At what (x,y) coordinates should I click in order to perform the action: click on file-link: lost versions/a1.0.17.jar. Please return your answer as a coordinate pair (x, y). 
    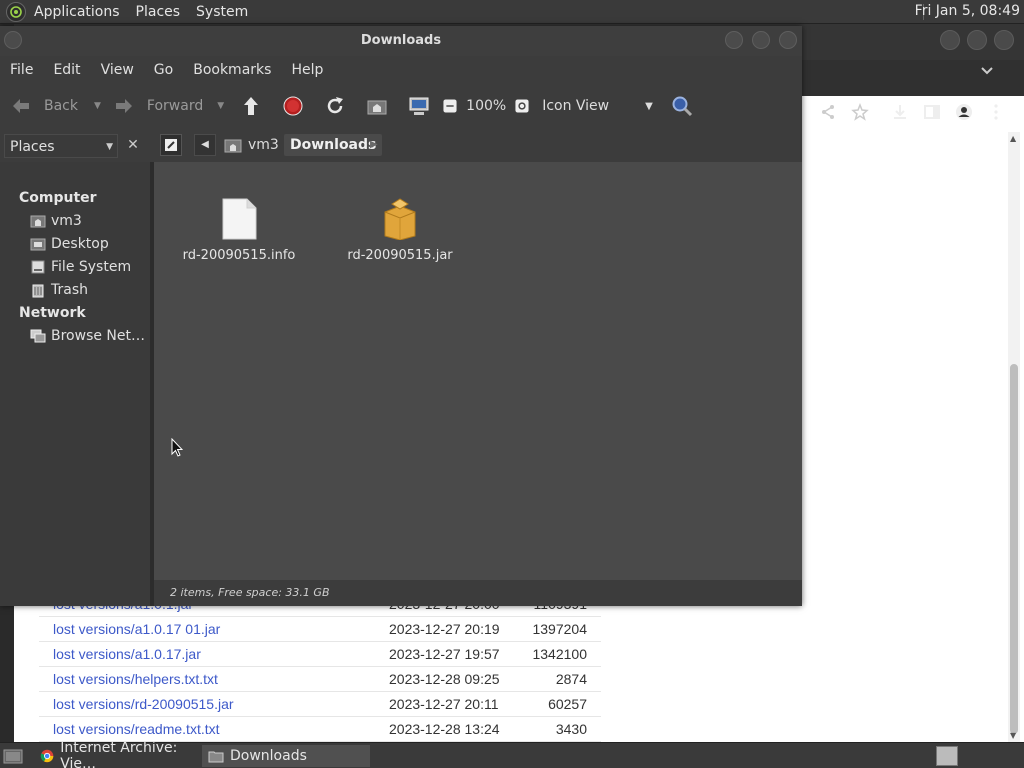
    Looking at the image, I should click on (214, 654).